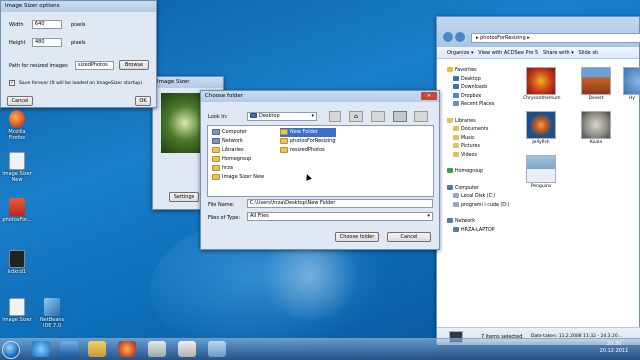  I want to click on folder-item-new-folder: New Folder, so click(308, 132).